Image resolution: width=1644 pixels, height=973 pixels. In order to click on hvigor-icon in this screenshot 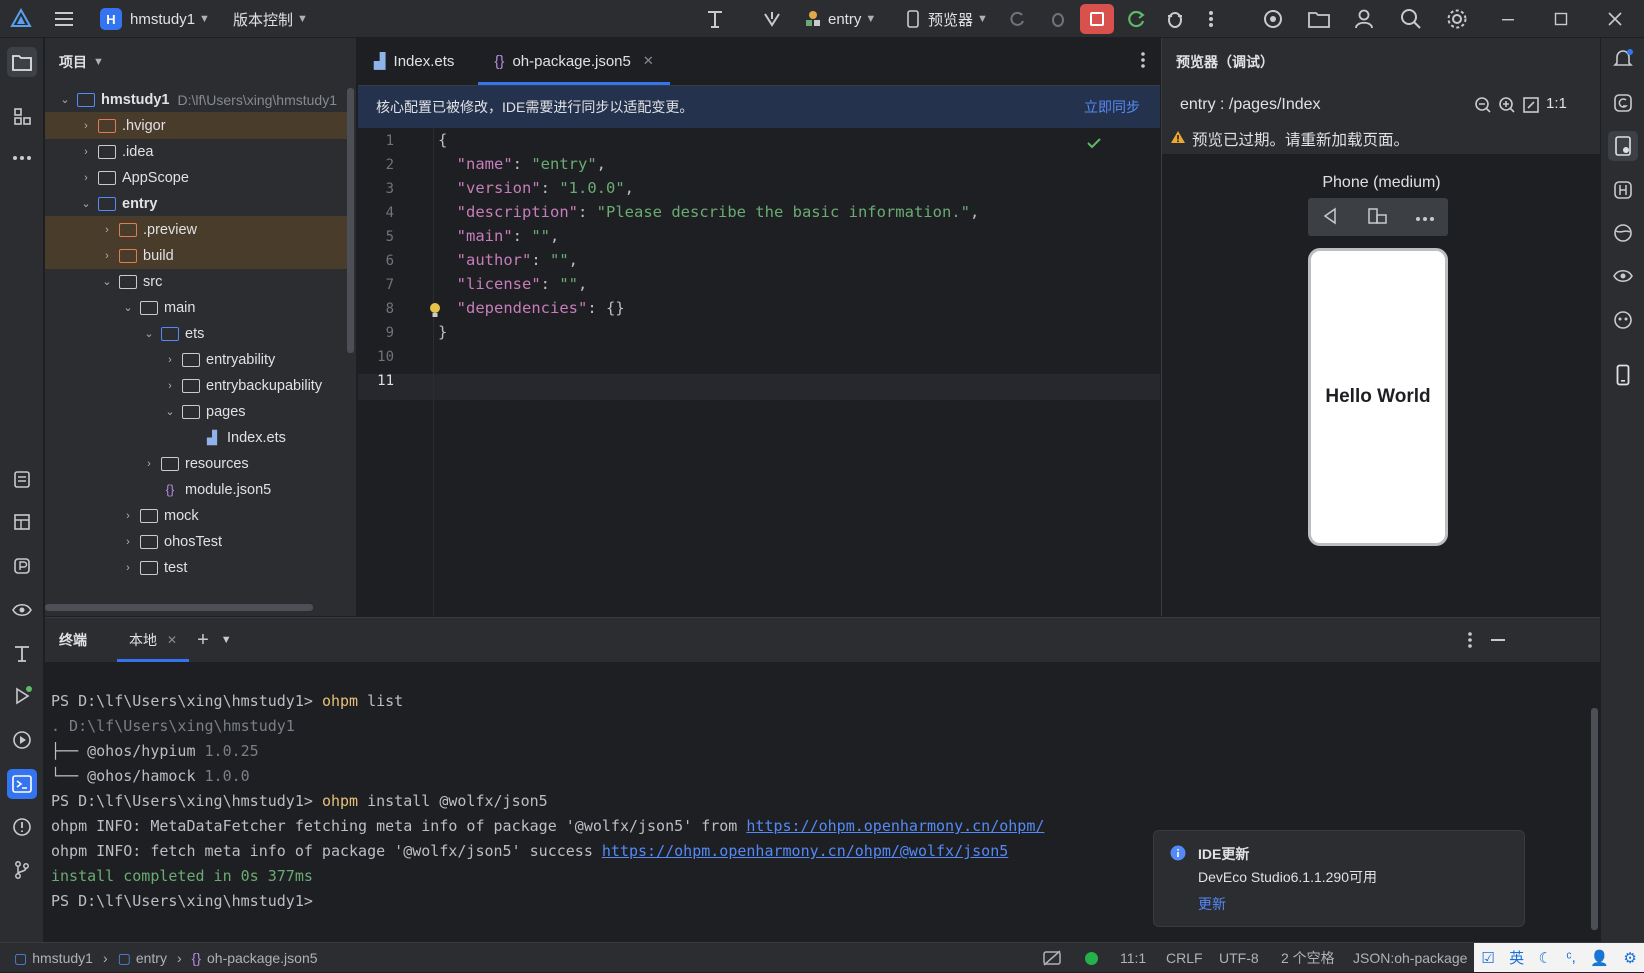, I will do `click(772, 19)`.